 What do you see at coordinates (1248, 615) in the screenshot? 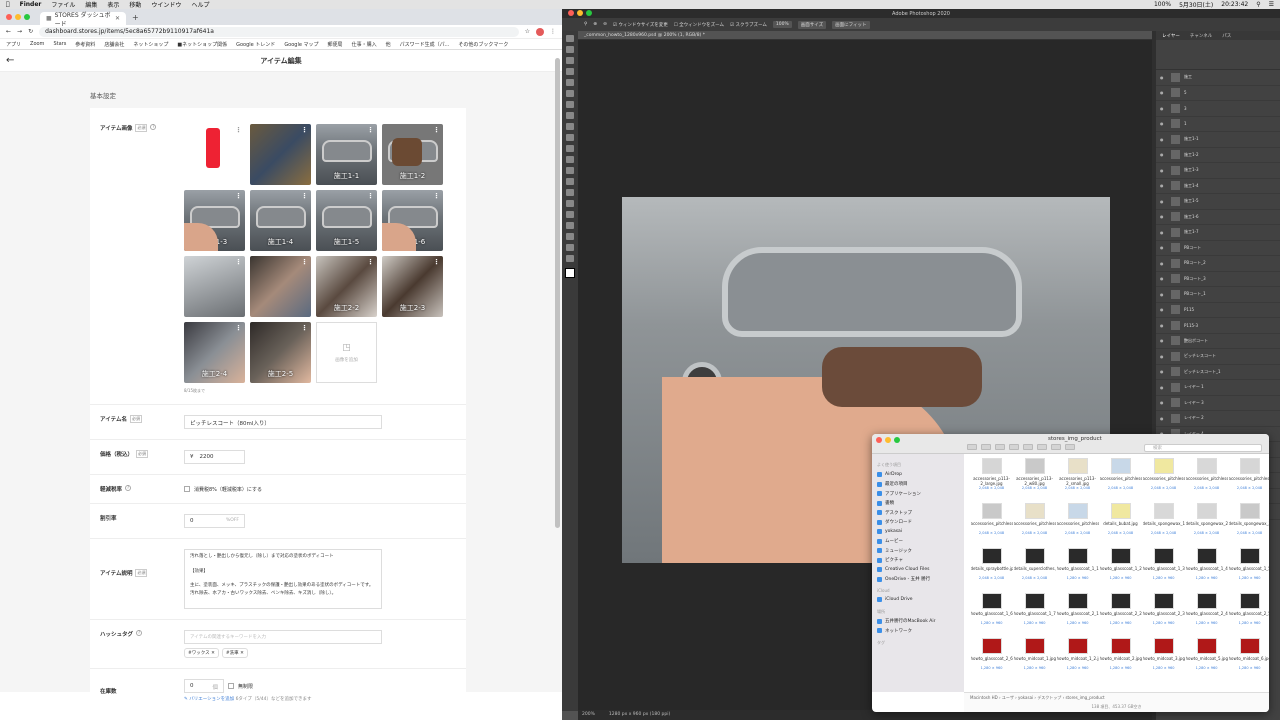
I see `file-item: howto_glasscoat_2_5.jpg1,280 × 960` at bounding box center [1248, 615].